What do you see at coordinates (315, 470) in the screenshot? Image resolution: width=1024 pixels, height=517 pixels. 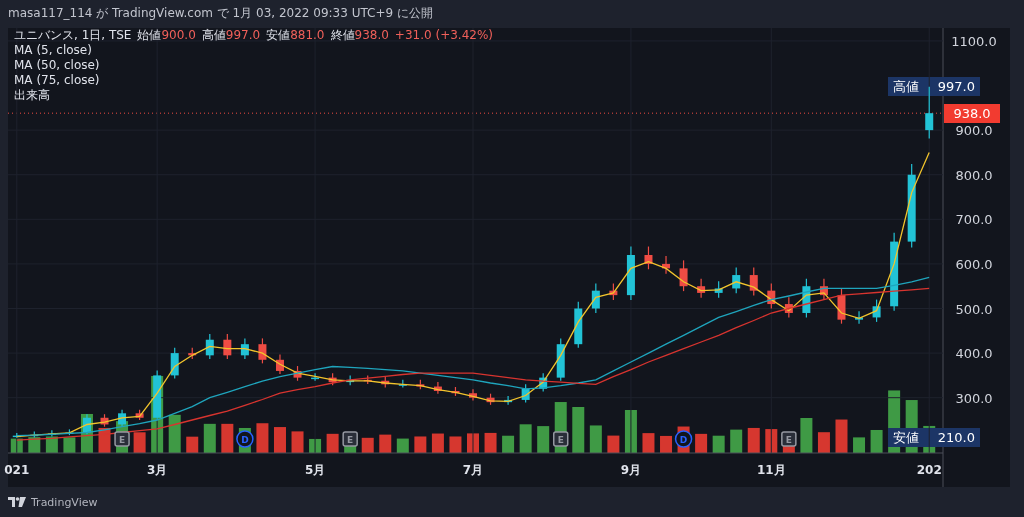 I see `time-axis-label: 5月` at bounding box center [315, 470].